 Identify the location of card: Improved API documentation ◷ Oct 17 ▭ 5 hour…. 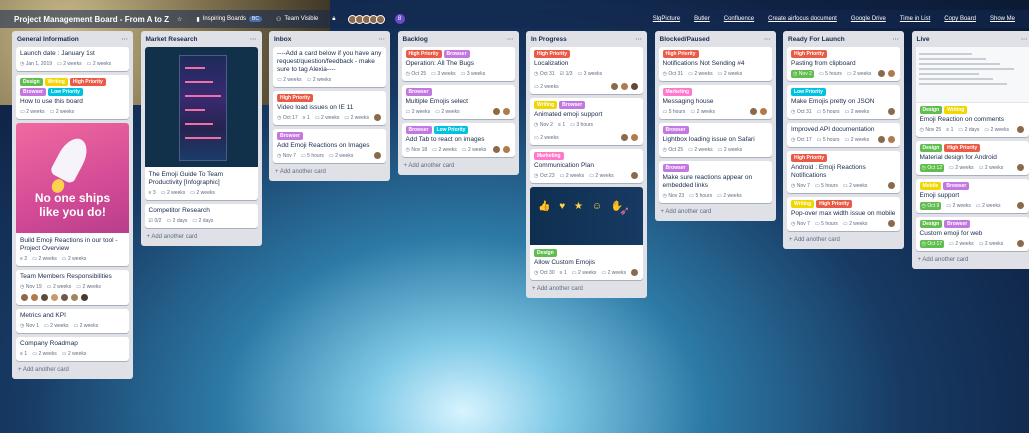
(843, 135).